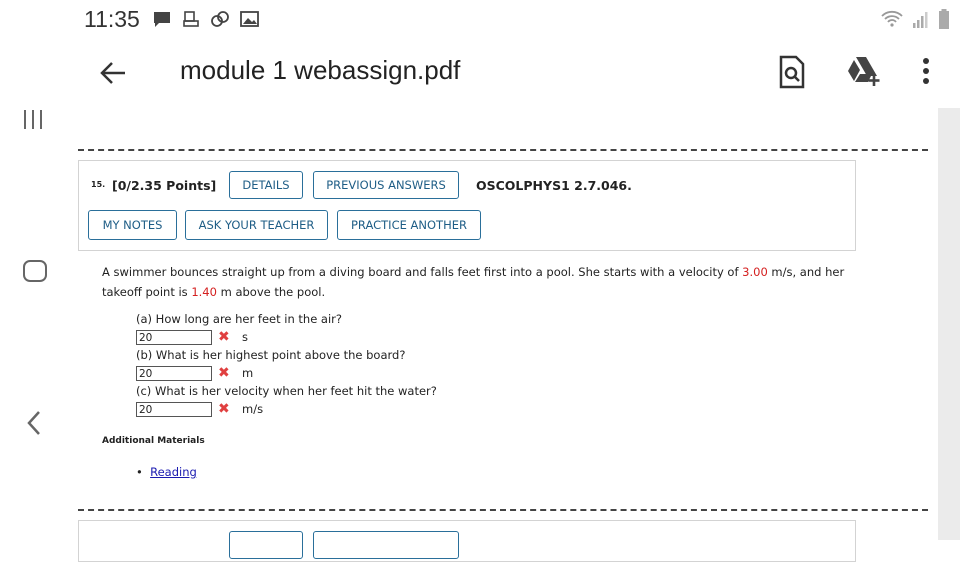  I want to click on reading-link: Reading, so click(173, 472).